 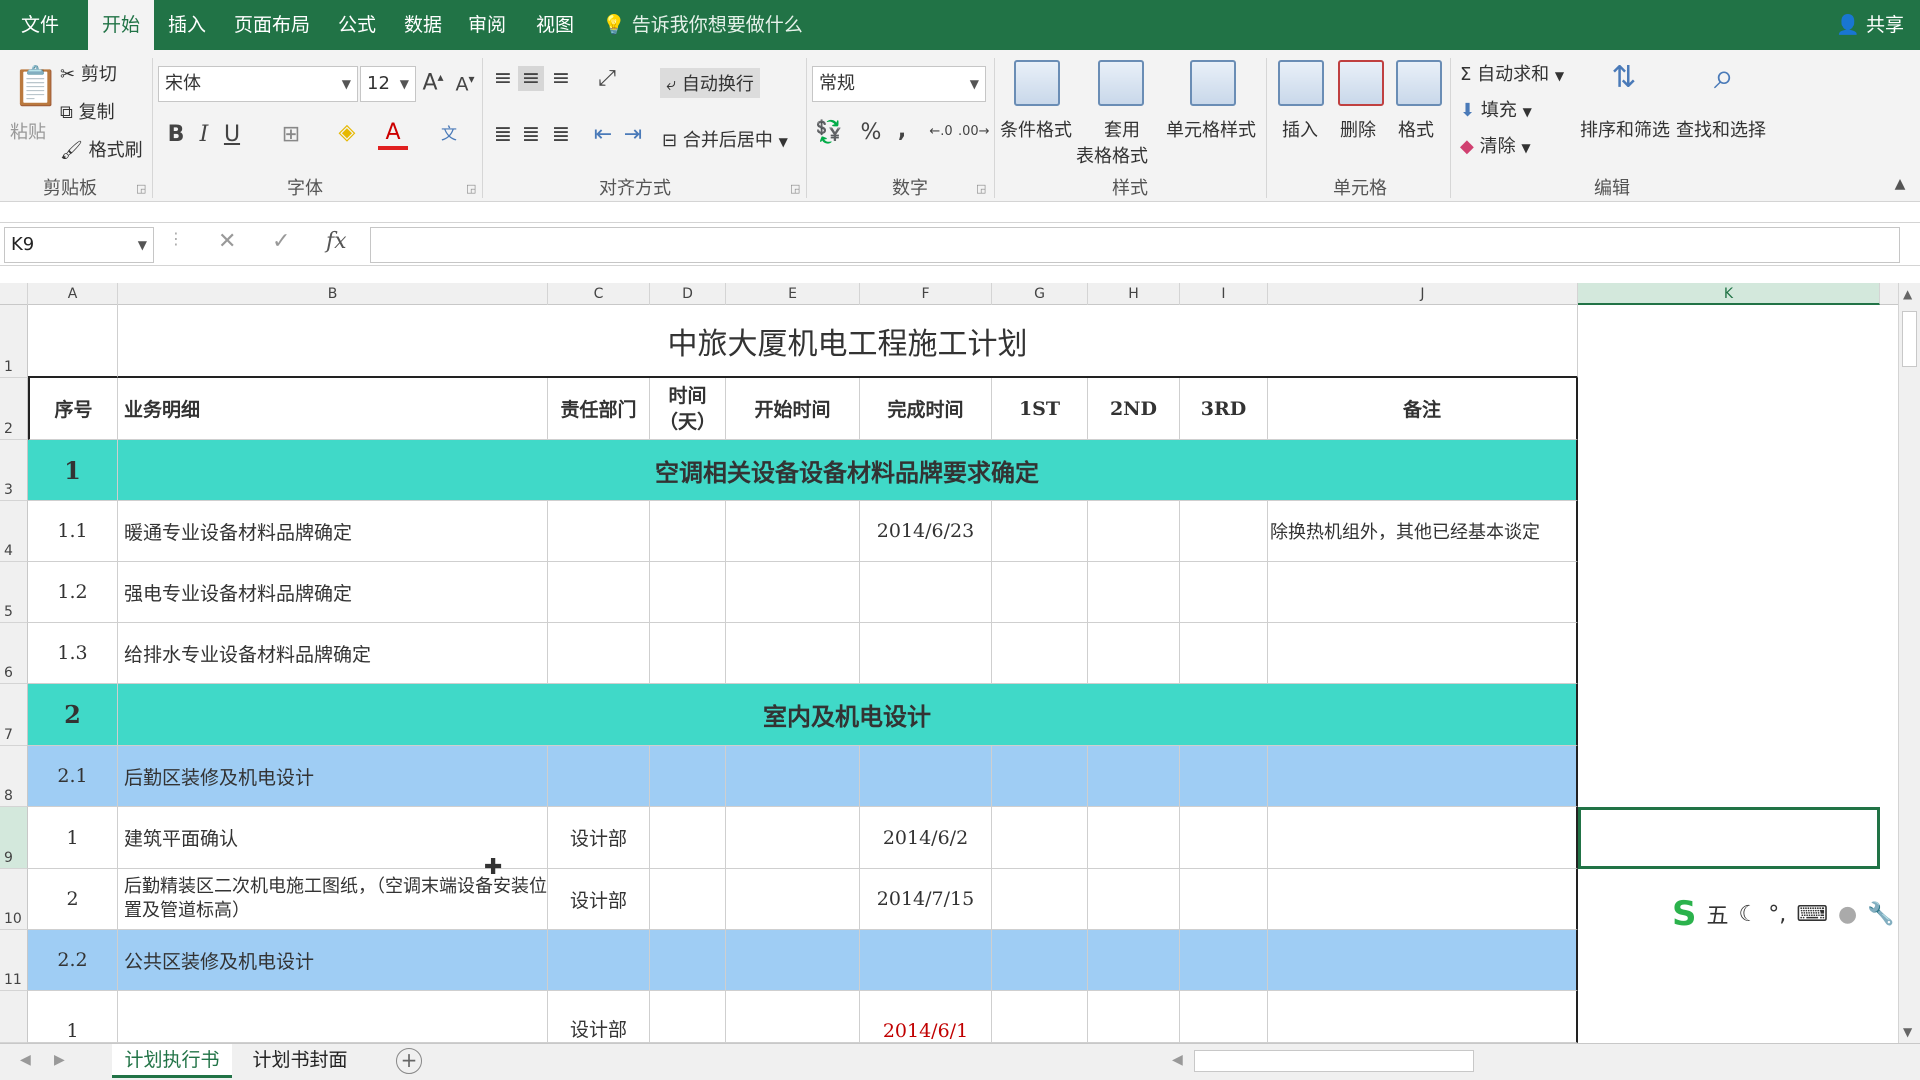 What do you see at coordinates (926, 960) in the screenshot?
I see `r11-finish` at bounding box center [926, 960].